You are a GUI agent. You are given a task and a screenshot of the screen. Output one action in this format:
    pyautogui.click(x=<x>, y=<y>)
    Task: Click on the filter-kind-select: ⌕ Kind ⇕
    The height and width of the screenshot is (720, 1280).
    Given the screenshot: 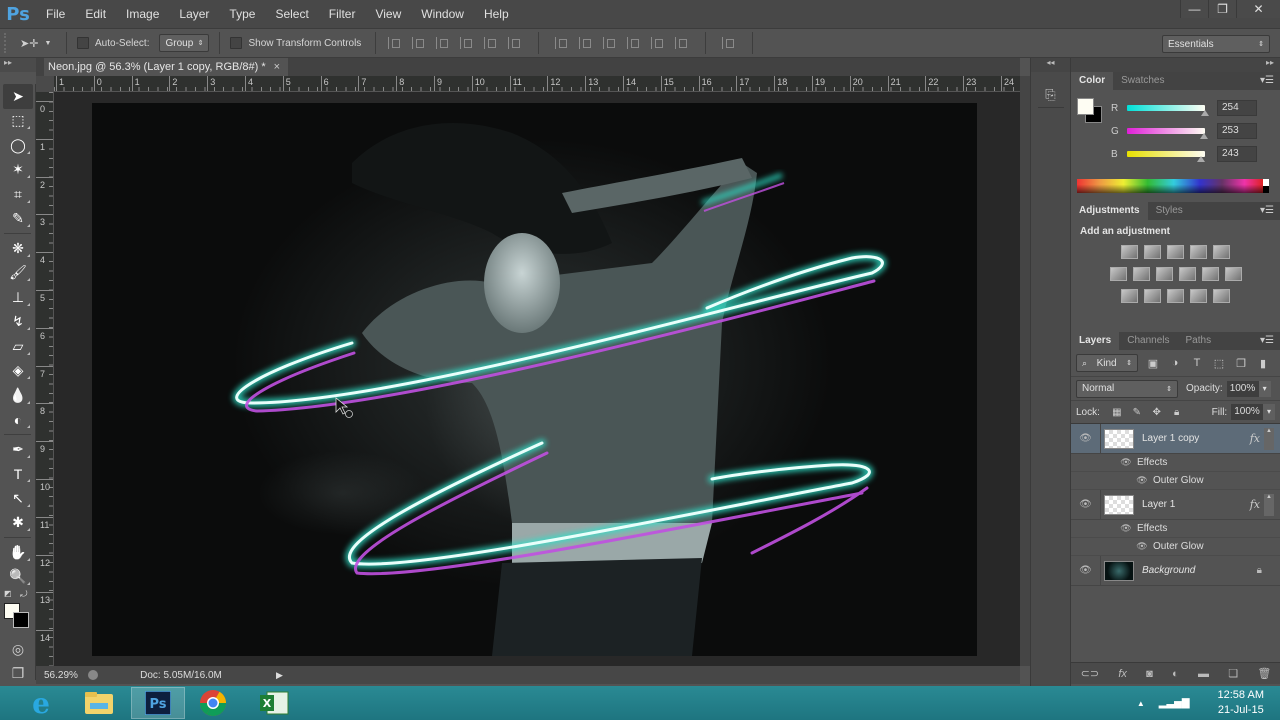 What is the action you would take?
    pyautogui.click(x=1107, y=363)
    